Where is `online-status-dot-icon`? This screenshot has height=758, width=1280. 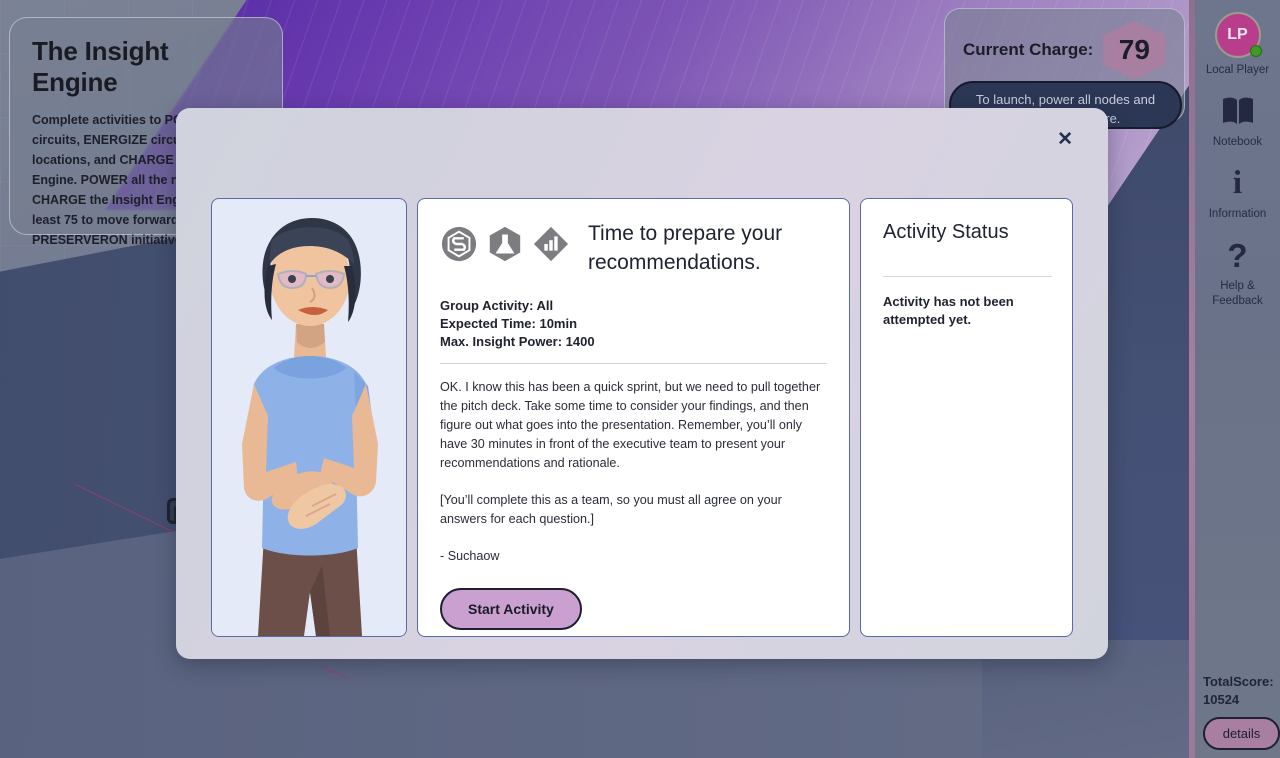
online-status-dot-icon is located at coordinates (1255, 51).